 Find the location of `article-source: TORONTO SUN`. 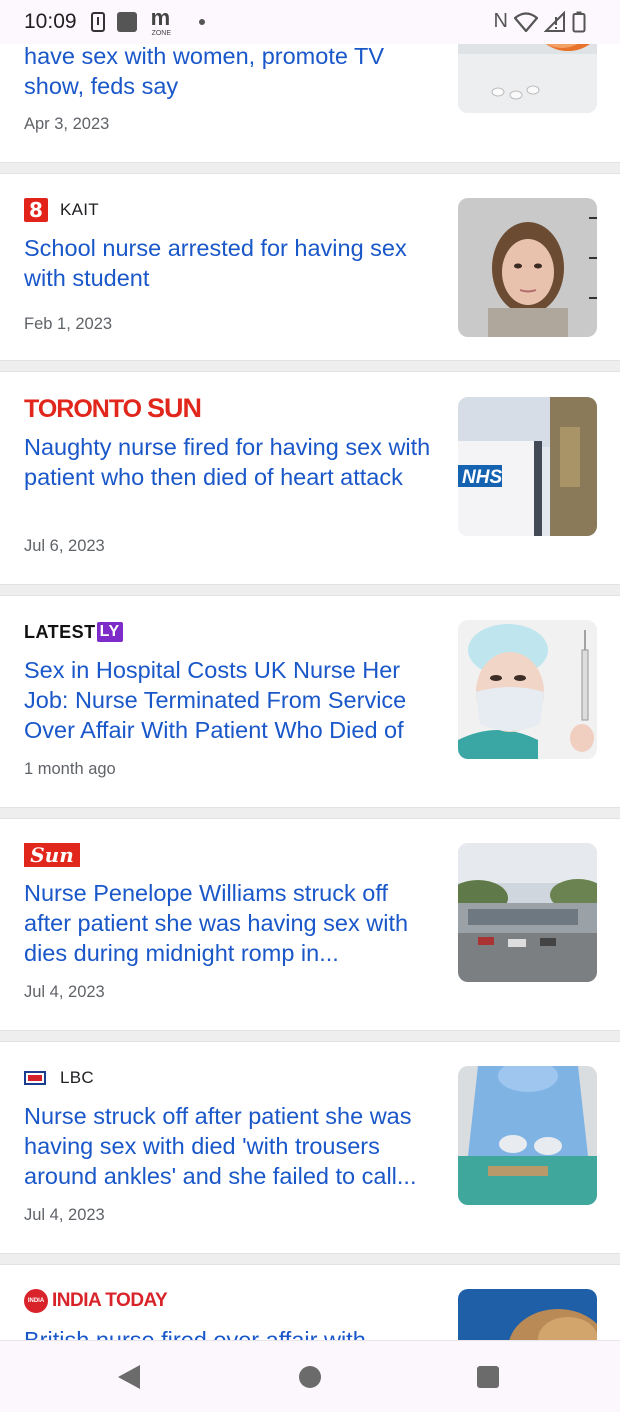

article-source: TORONTO SUN is located at coordinates (113, 407).